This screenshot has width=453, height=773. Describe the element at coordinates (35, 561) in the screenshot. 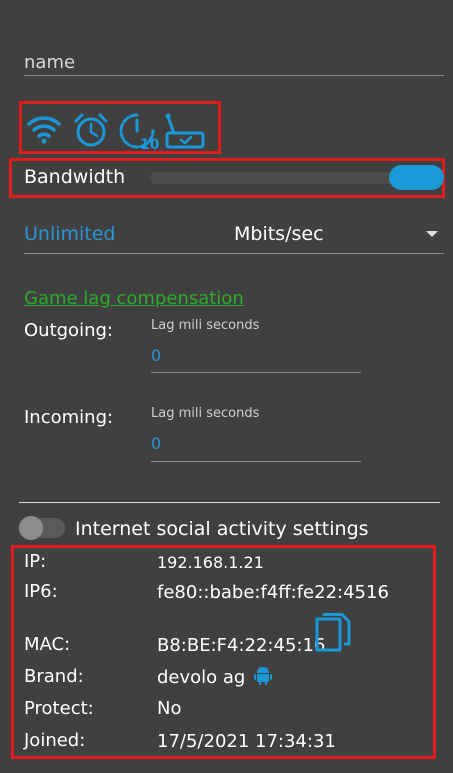

I see `ip-label: IP:` at that location.